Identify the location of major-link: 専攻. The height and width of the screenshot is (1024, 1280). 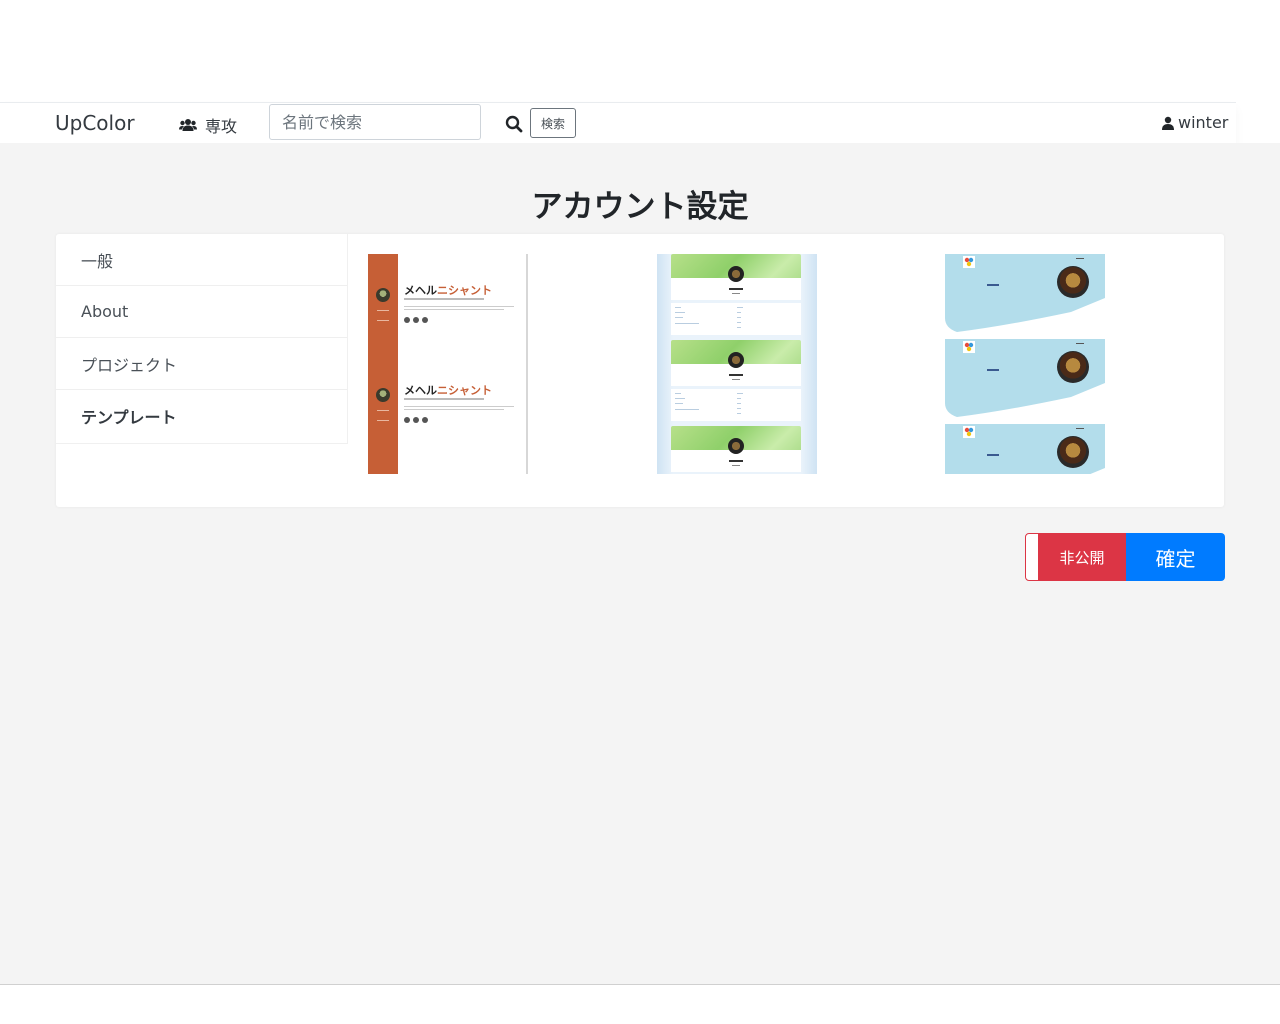
(208, 125).